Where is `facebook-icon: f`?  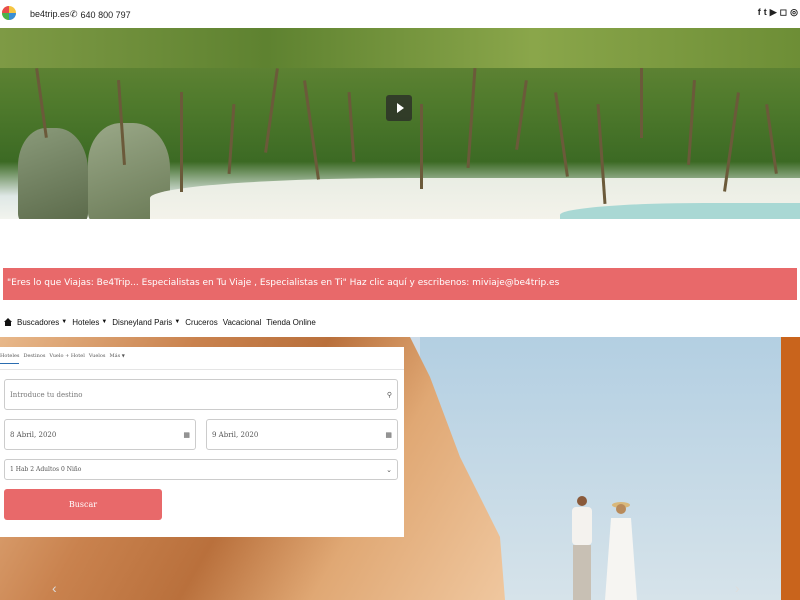 facebook-icon: f is located at coordinates (759, 12).